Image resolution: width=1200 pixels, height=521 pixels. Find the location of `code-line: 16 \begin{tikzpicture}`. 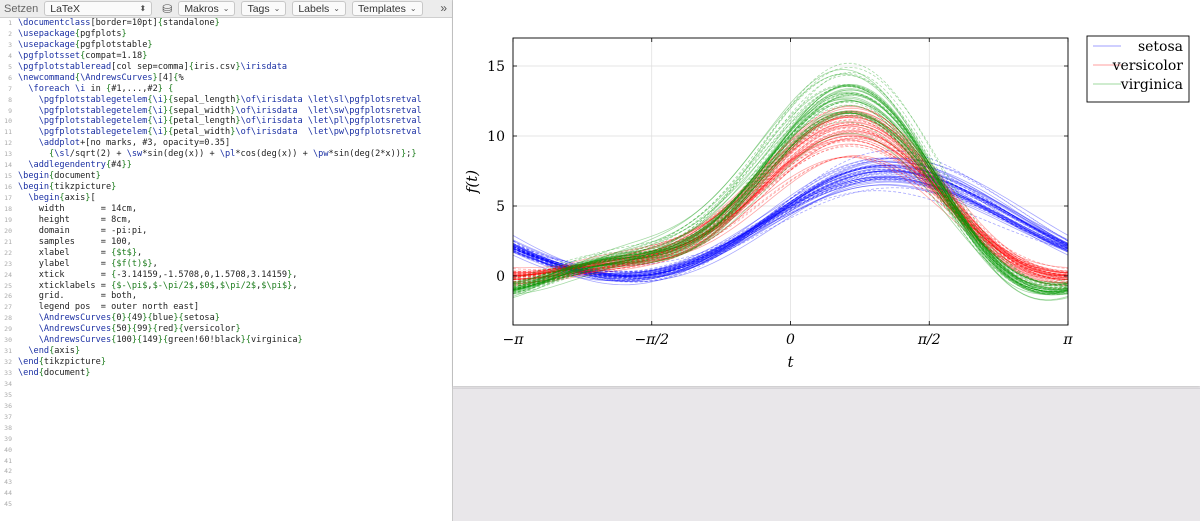

code-line: 16 \begin{tikzpicture} is located at coordinates (226, 187).